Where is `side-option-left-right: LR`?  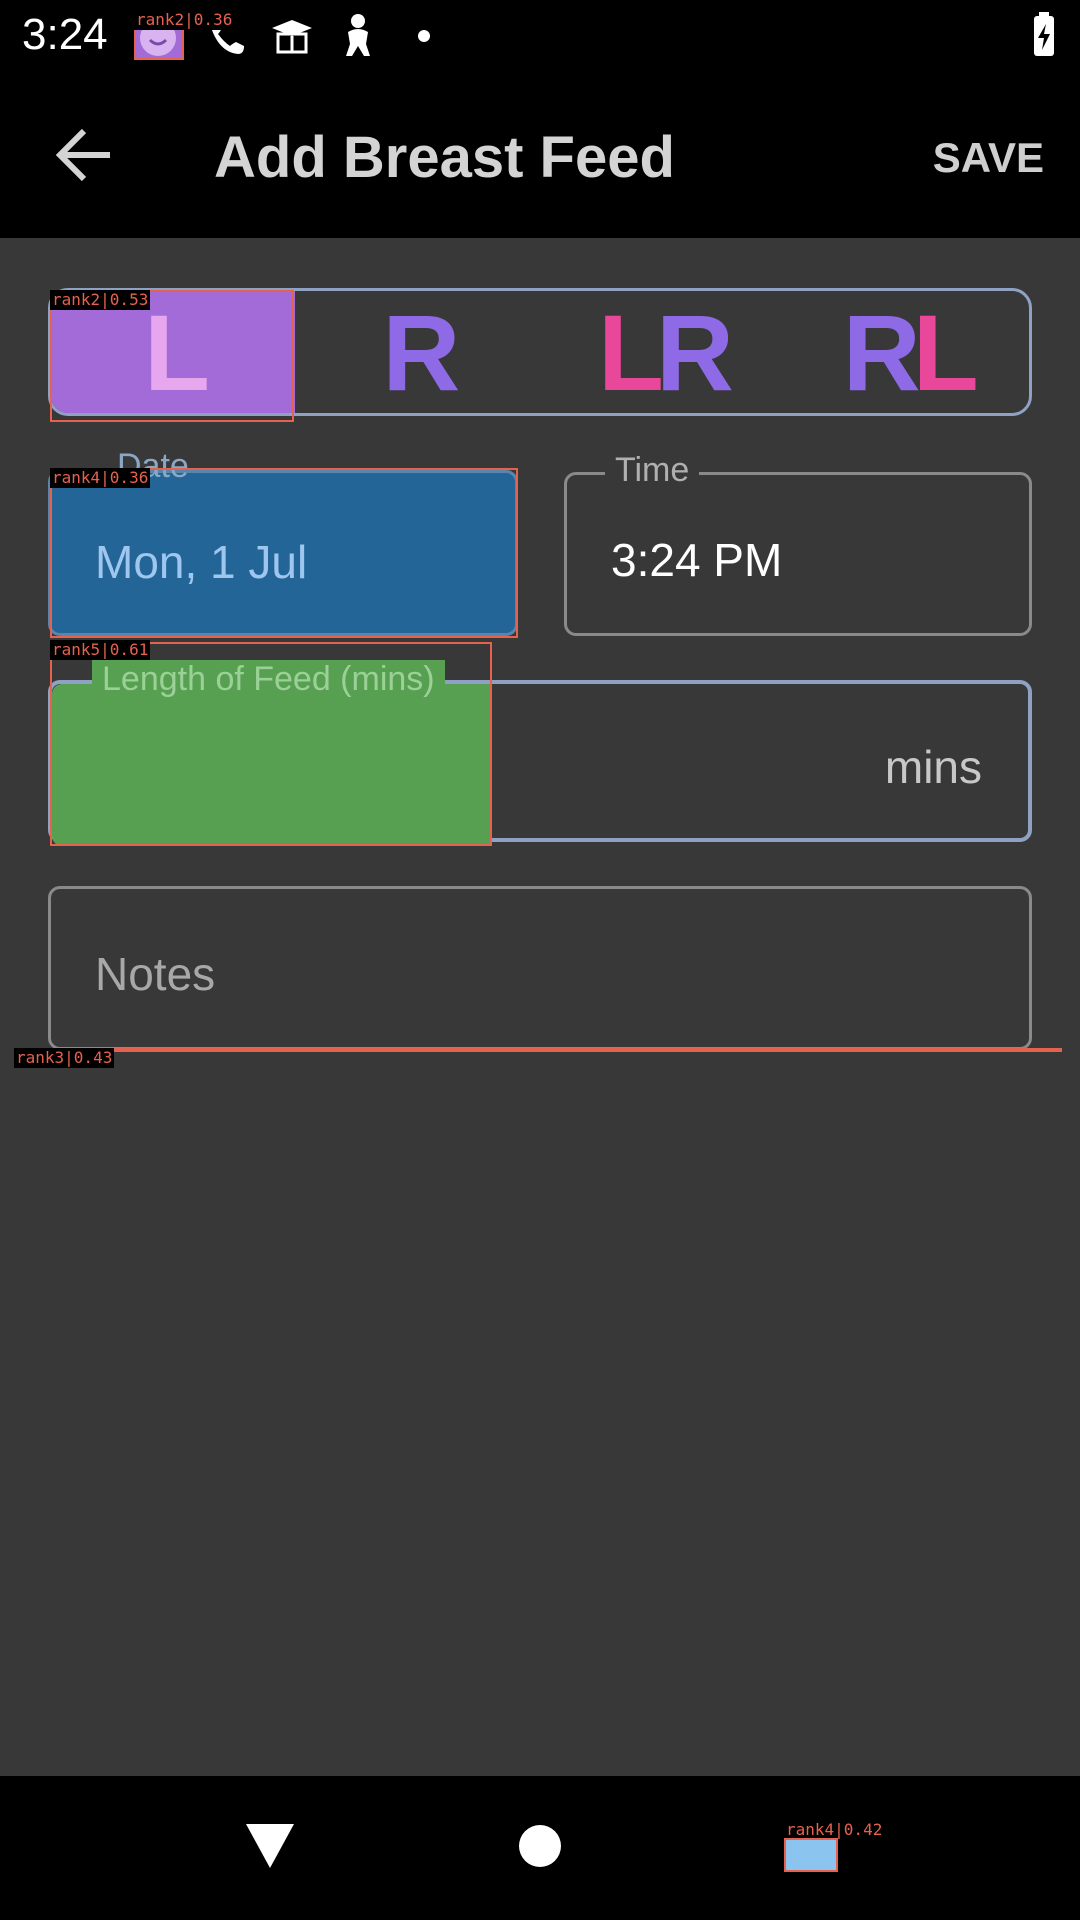
side-option-left-right: LR is located at coordinates (662, 352).